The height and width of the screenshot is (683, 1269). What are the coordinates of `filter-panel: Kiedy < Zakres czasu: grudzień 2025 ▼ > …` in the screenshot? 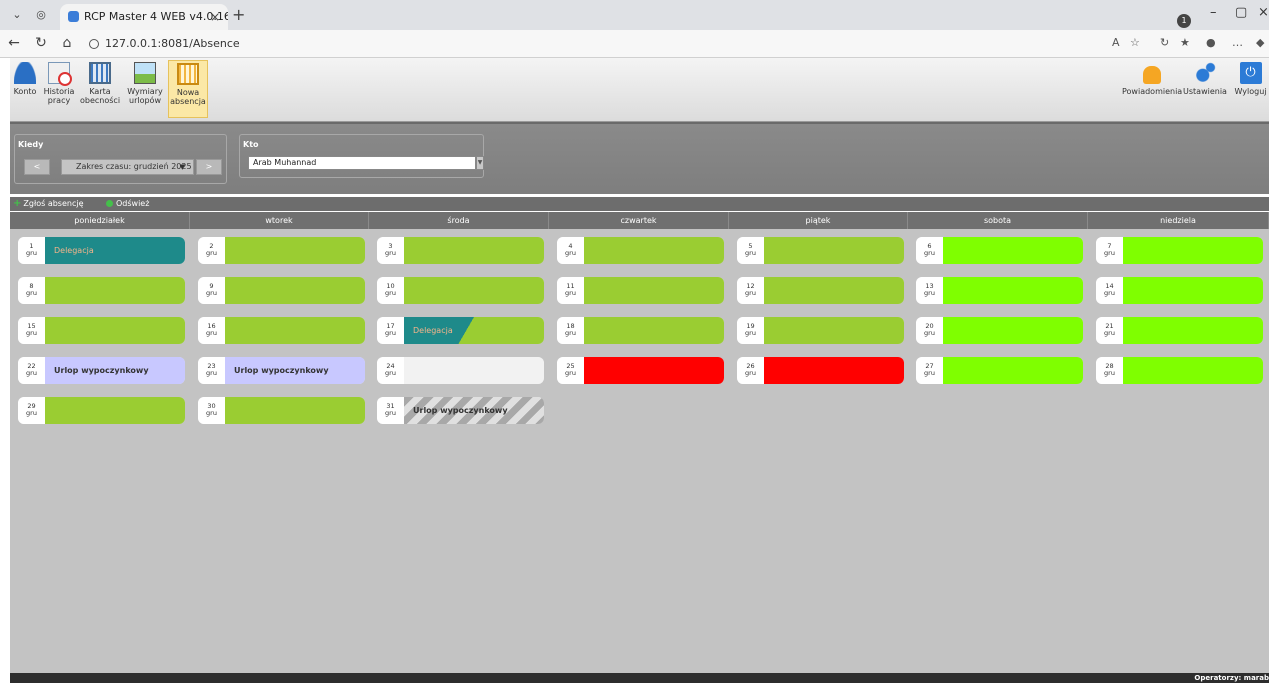 It's located at (639, 158).